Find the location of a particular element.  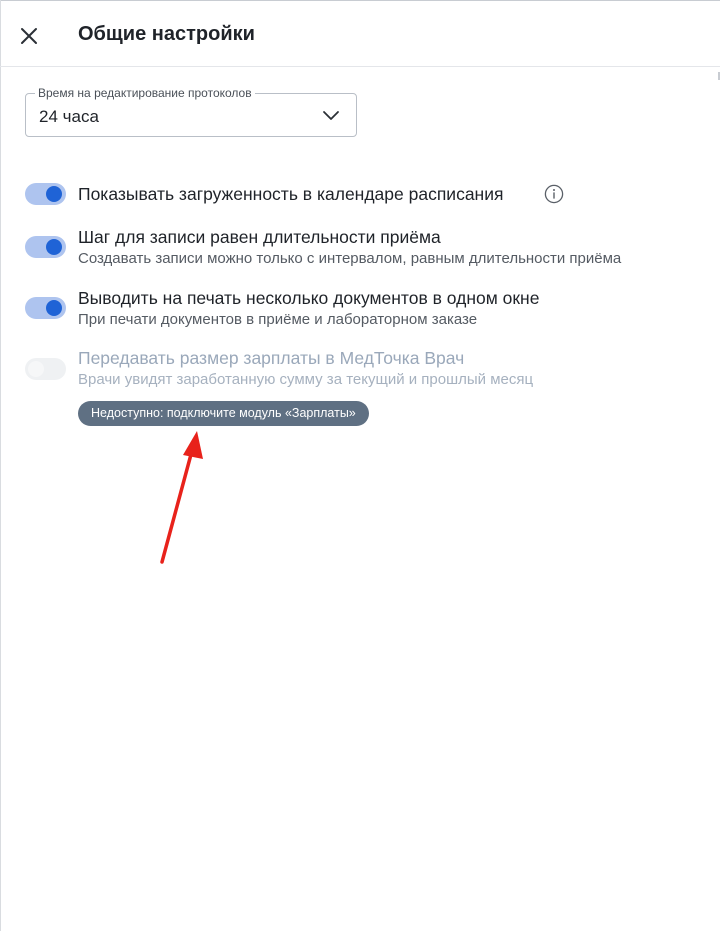

toggle-show-calendar-load is located at coordinates (45, 194).